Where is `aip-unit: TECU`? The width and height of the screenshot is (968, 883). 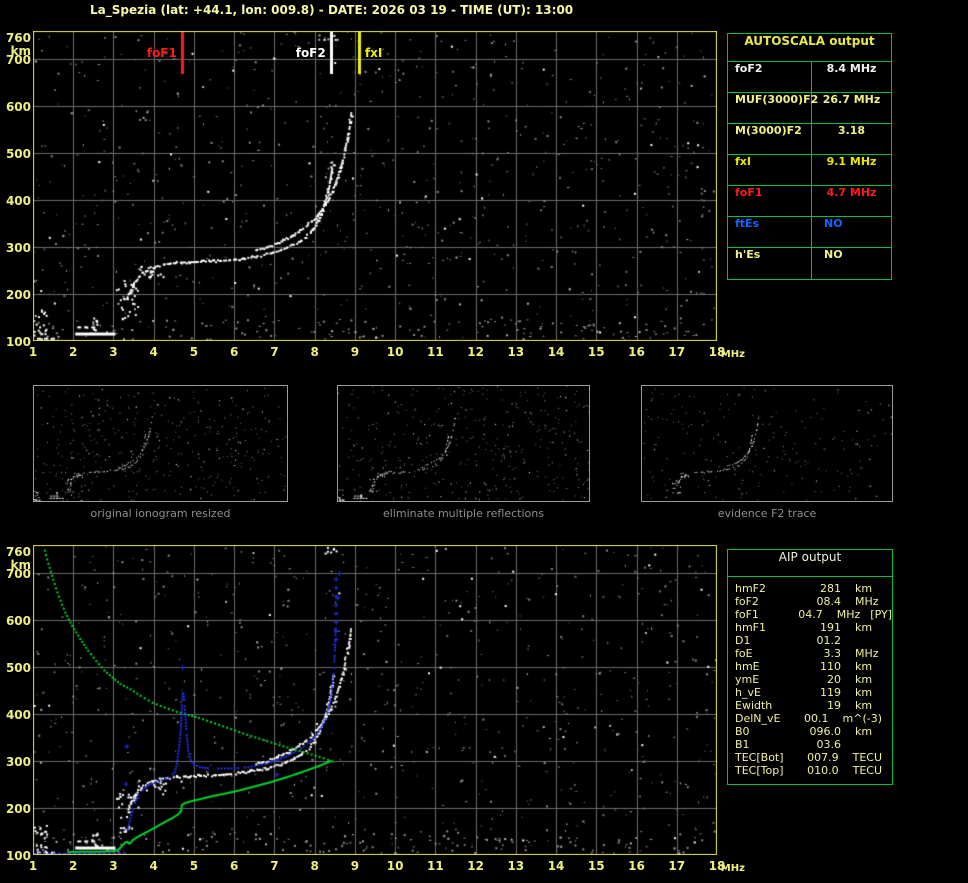
aip-unit: TECU is located at coordinates (867, 757).